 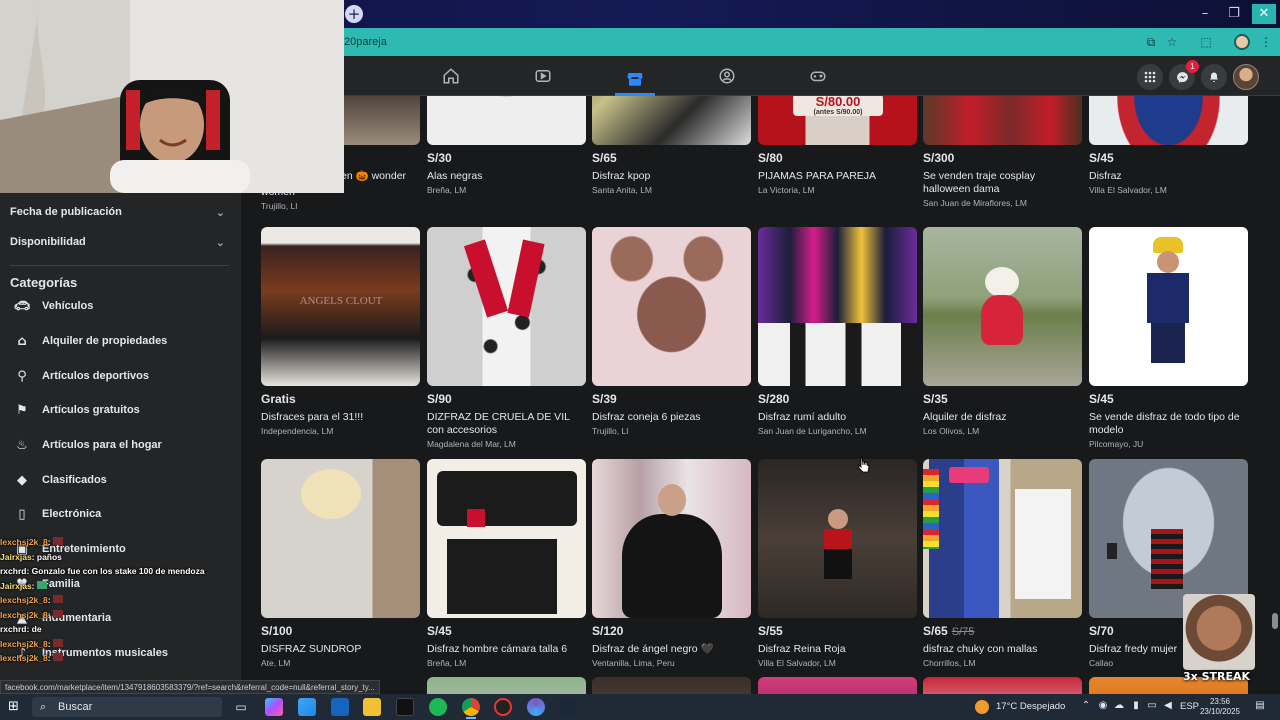 What do you see at coordinates (120, 480) in the screenshot?
I see `category-clasificados: ◆ Clasificados` at bounding box center [120, 480].